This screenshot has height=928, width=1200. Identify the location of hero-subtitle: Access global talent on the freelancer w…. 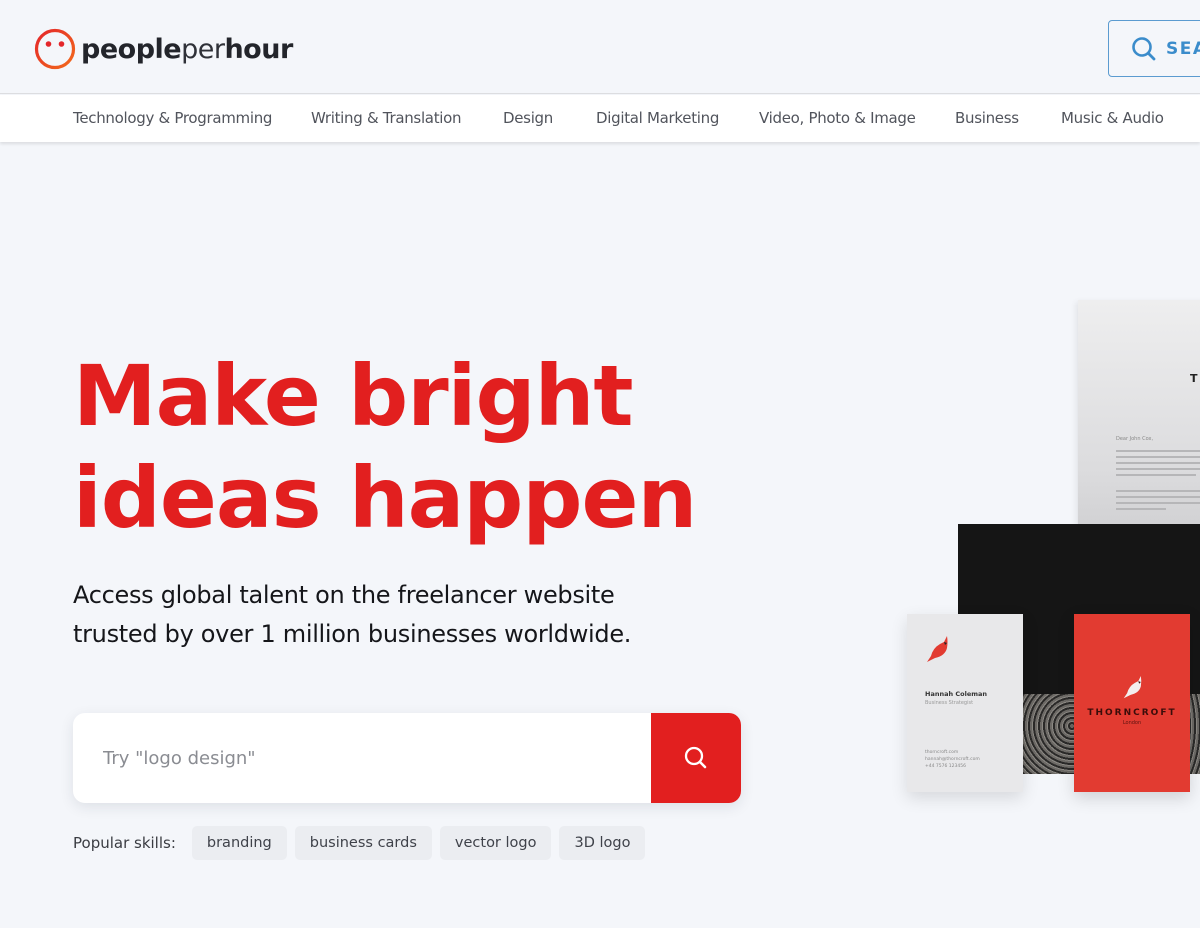
(403, 615).